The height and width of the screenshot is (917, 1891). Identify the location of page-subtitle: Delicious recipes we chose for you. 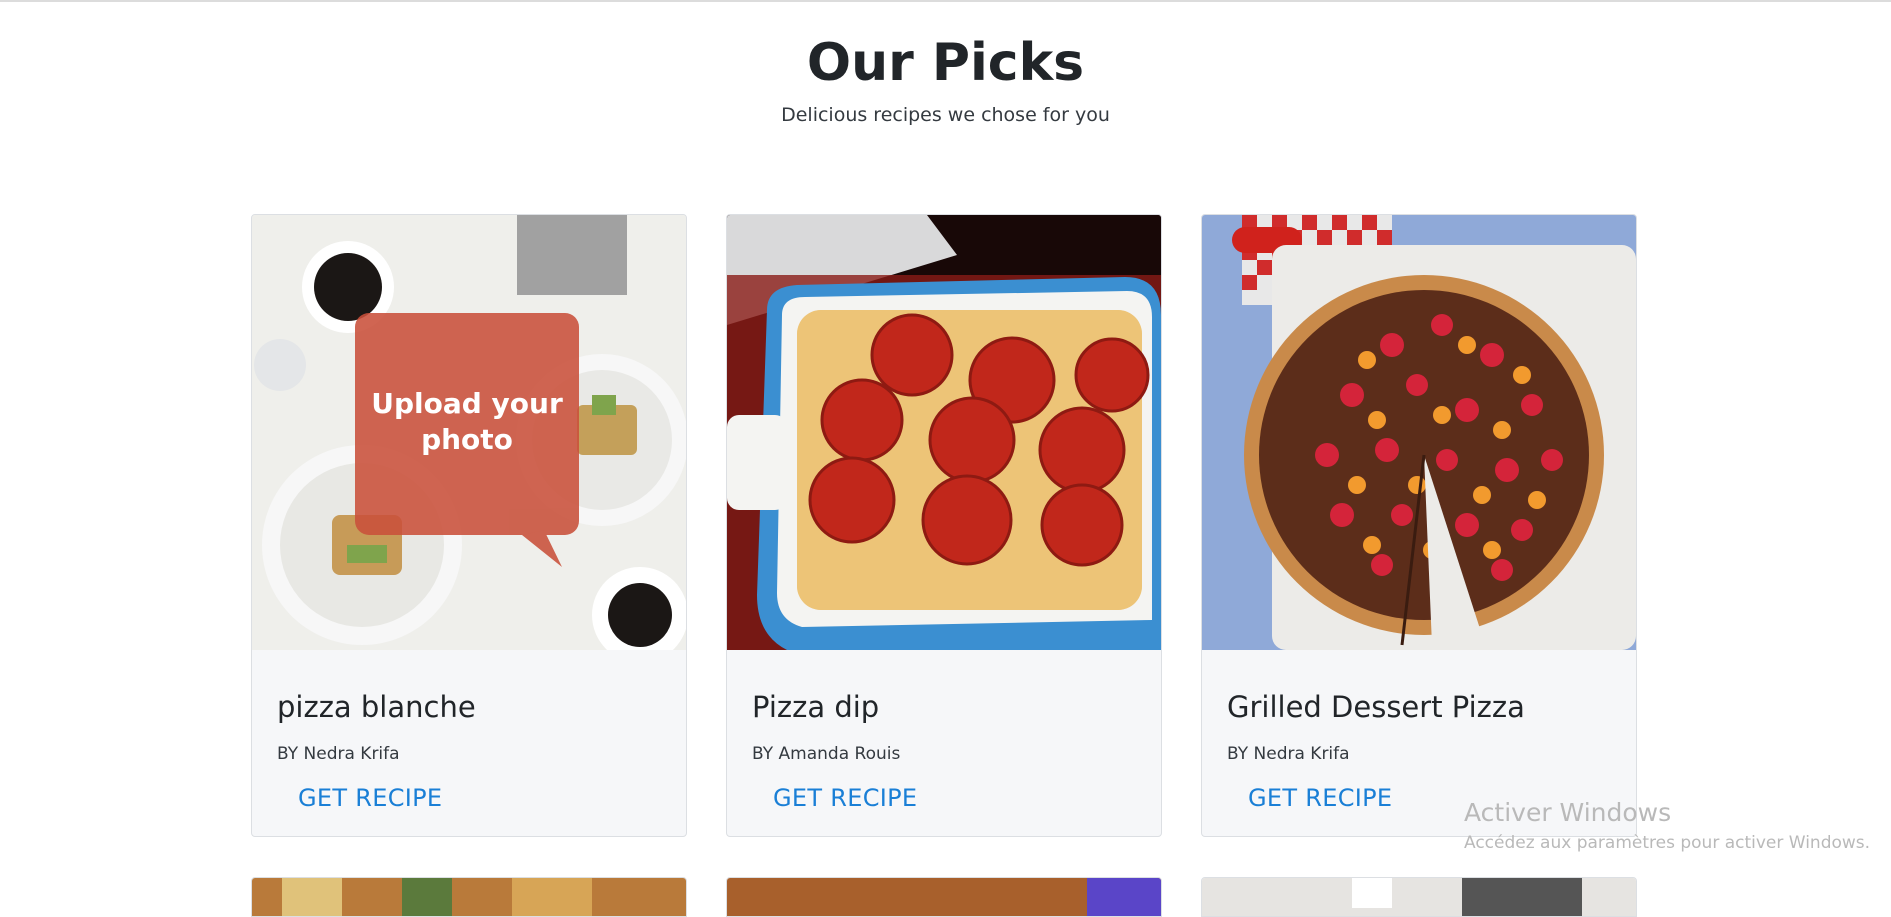
(945, 115).